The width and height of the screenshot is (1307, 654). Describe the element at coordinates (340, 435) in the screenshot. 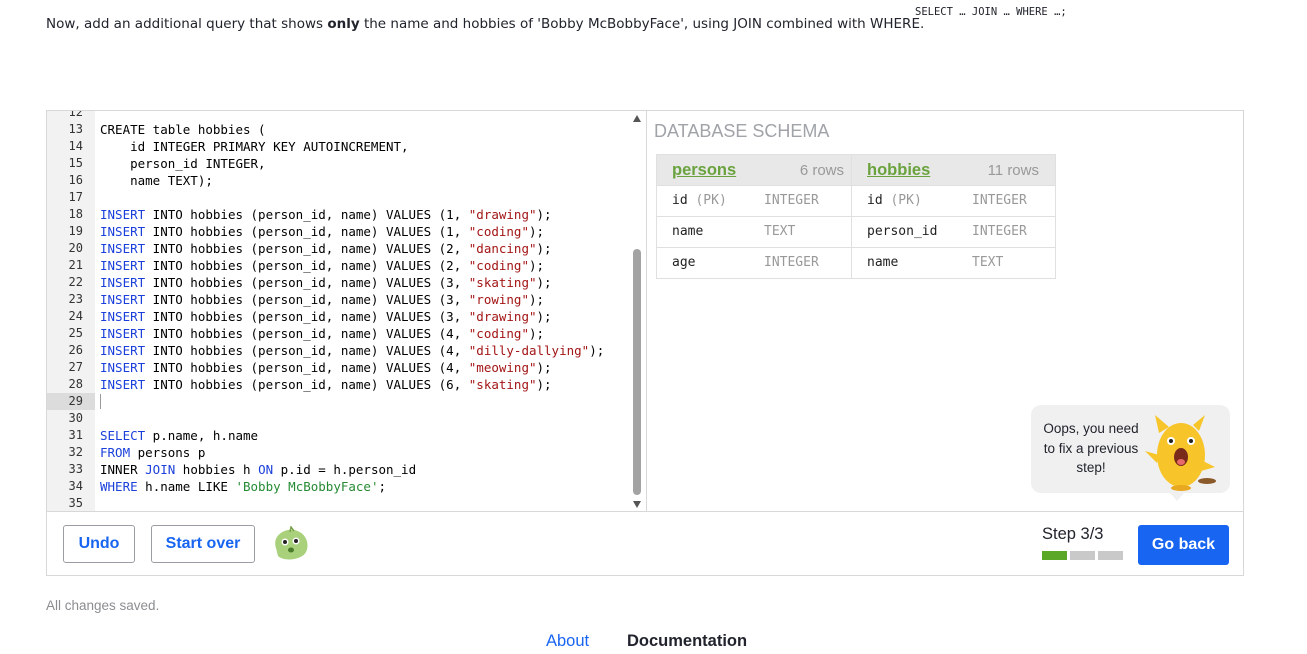

I see `code-line: 31 SELECT p.name, h.name` at that location.